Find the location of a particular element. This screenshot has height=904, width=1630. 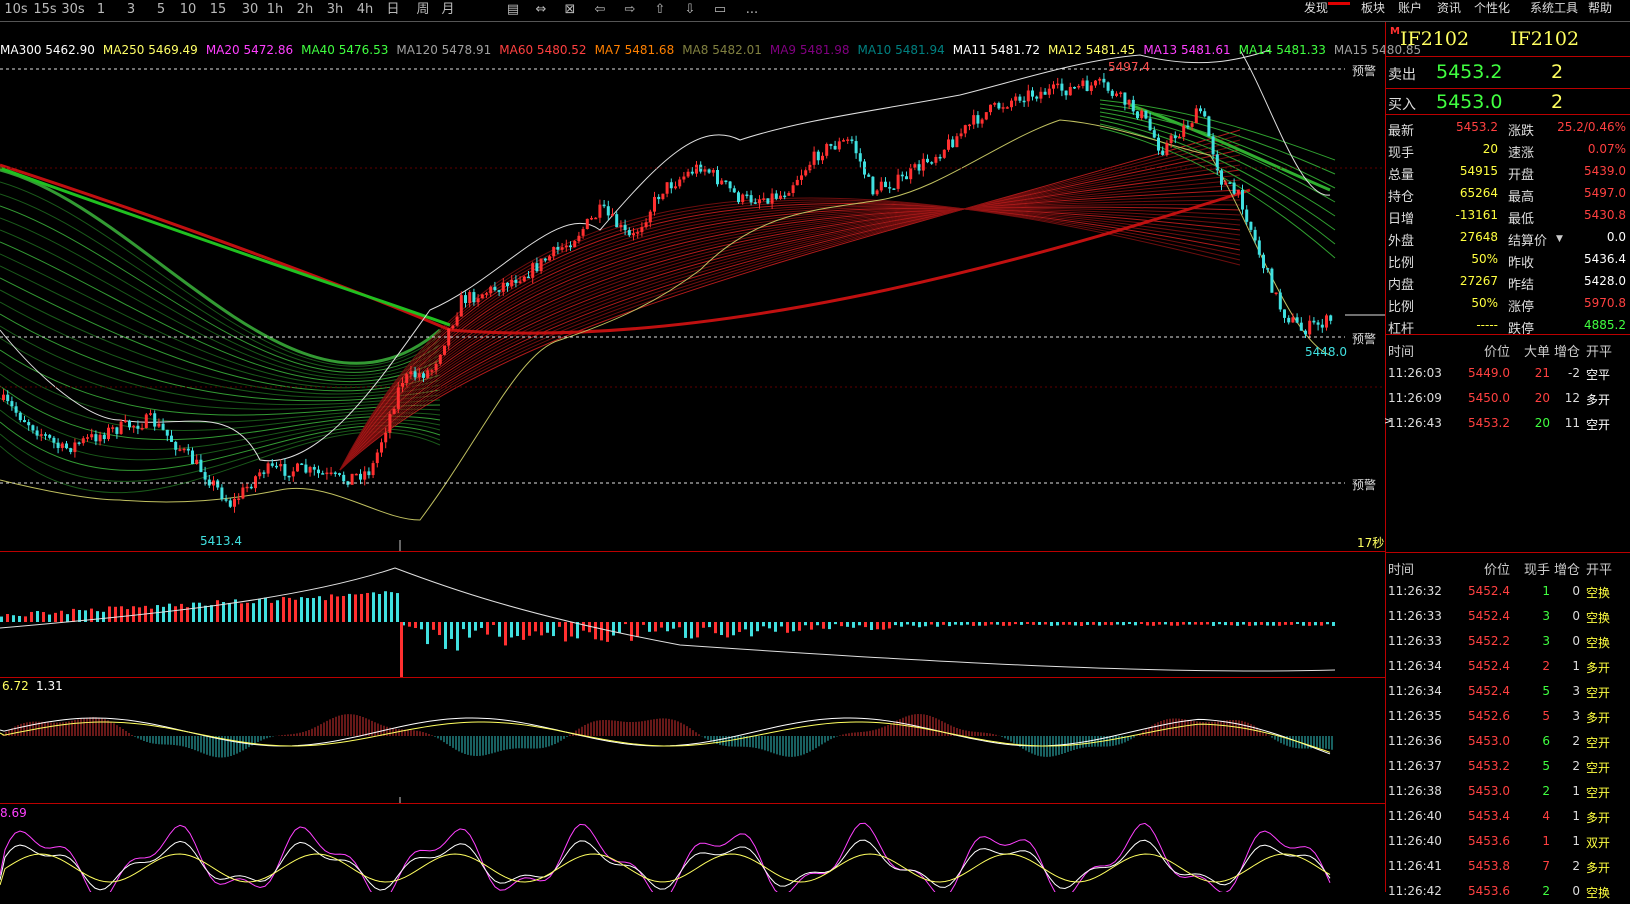

warn-label-mid: 预警 is located at coordinates (1364, 338).